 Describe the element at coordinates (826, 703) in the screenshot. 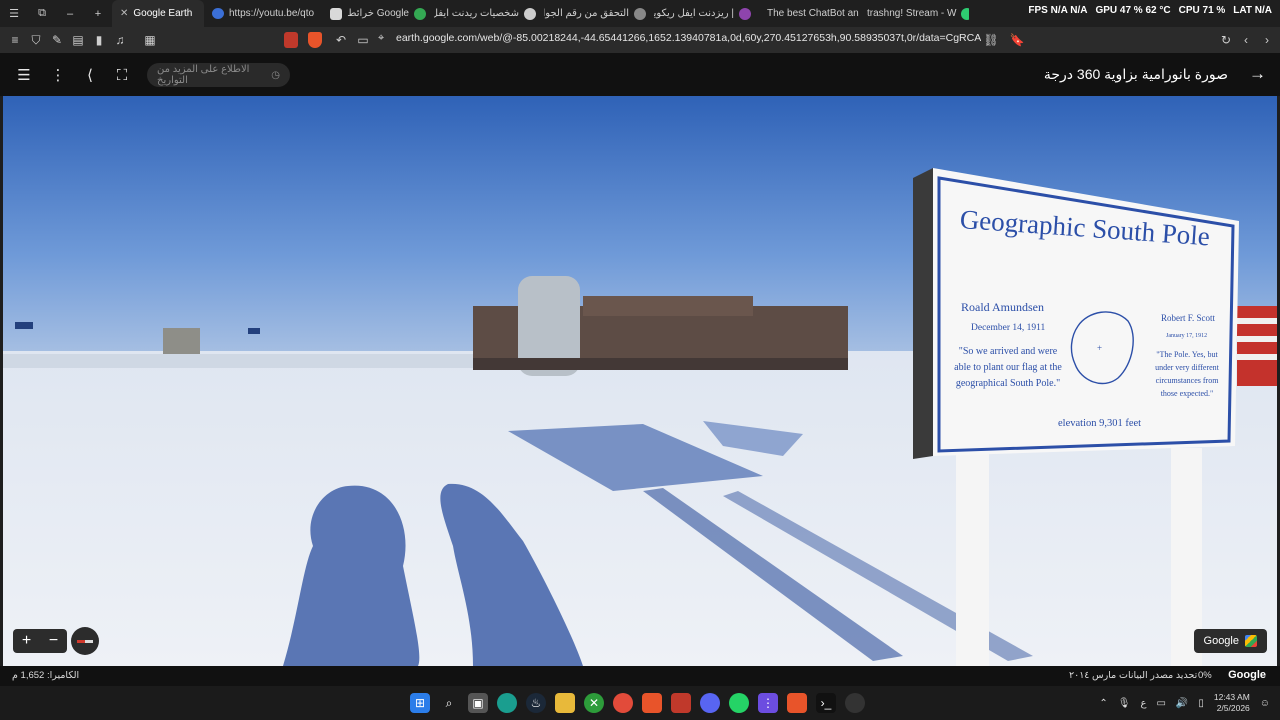

I see `terminal-icon: ›_` at that location.